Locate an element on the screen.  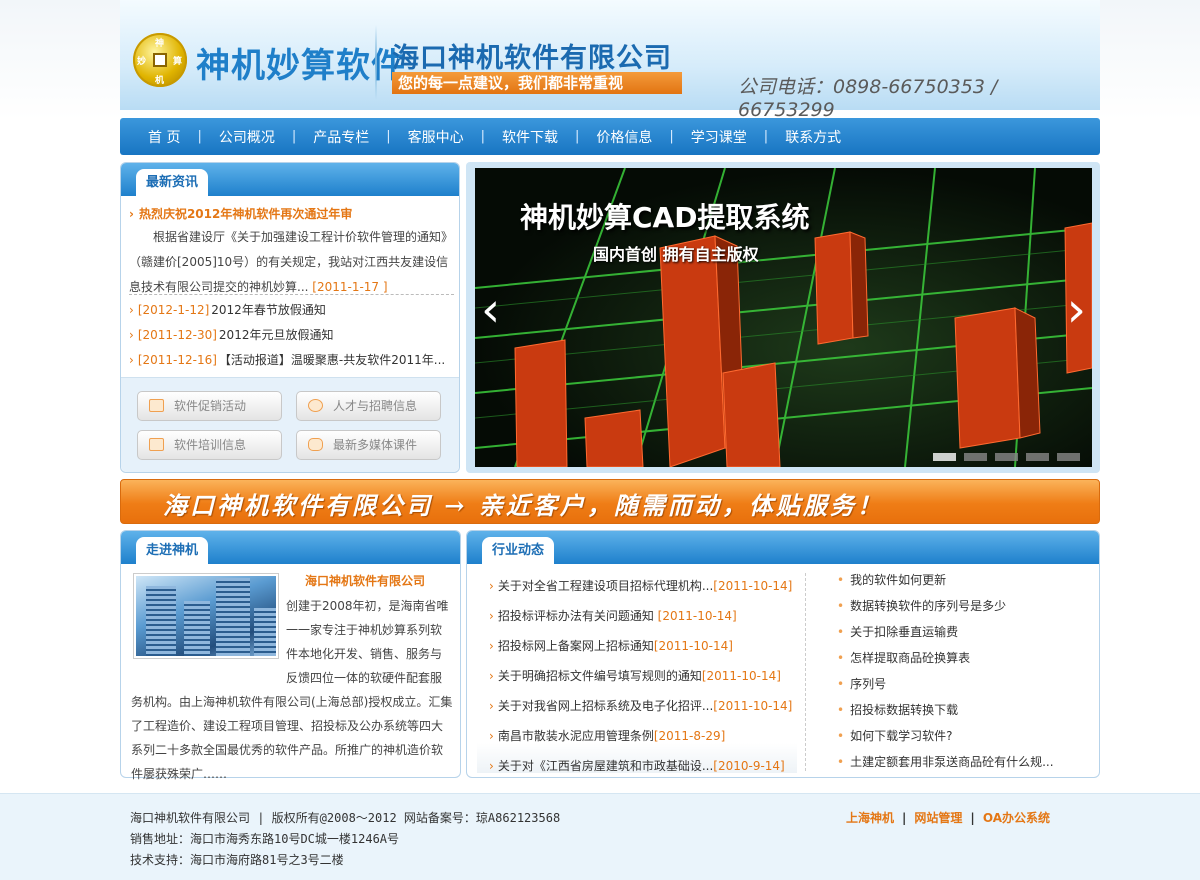
faq-item: 如何下载学习软件? is located at coordinates (945, 736).